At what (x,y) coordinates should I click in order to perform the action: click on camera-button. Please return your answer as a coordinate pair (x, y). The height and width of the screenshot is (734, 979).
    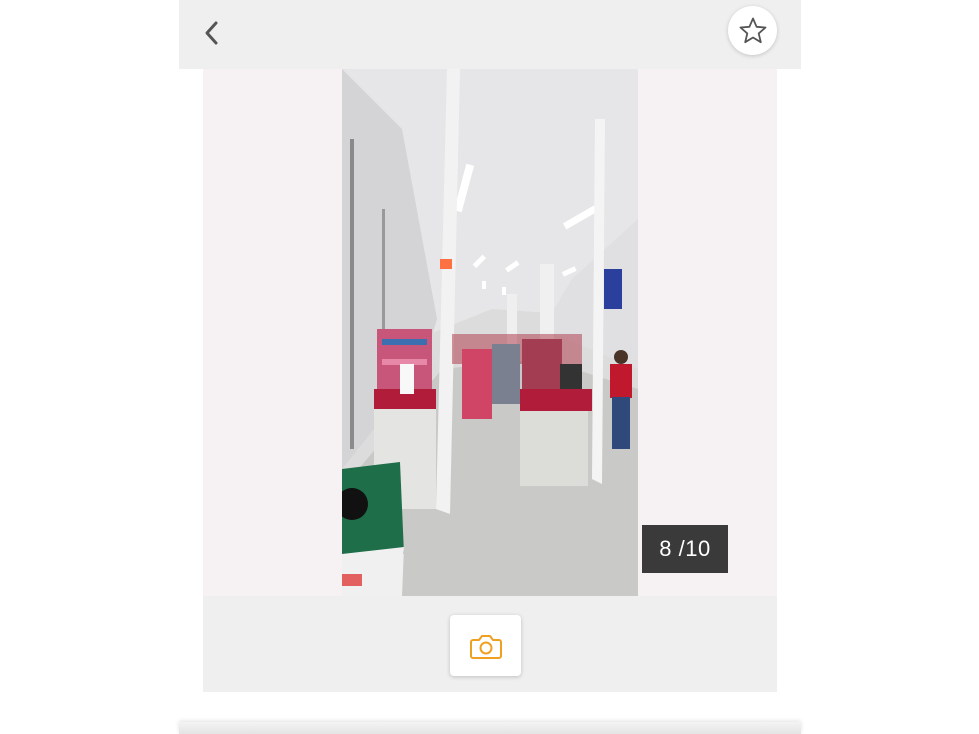
    Looking at the image, I should click on (485, 645).